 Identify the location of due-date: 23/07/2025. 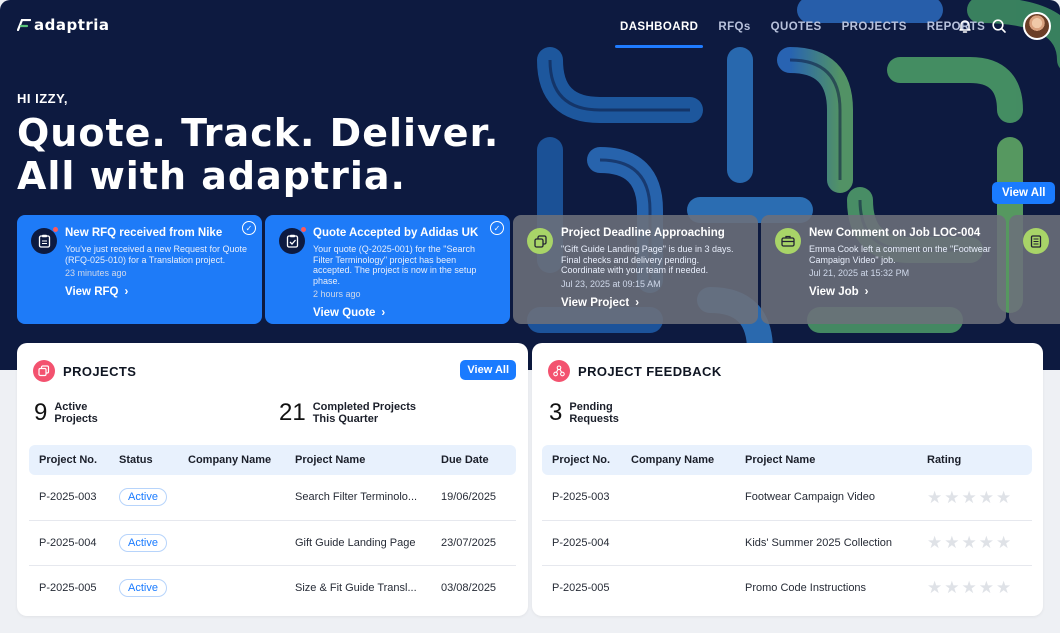
(473, 543).